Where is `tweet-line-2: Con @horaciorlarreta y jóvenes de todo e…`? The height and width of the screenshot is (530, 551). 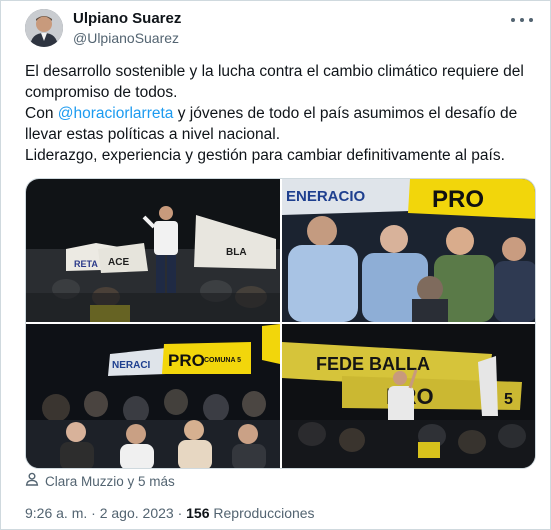 tweet-line-2: Con @horaciorlarreta y jóvenes de todo e… is located at coordinates (281, 124).